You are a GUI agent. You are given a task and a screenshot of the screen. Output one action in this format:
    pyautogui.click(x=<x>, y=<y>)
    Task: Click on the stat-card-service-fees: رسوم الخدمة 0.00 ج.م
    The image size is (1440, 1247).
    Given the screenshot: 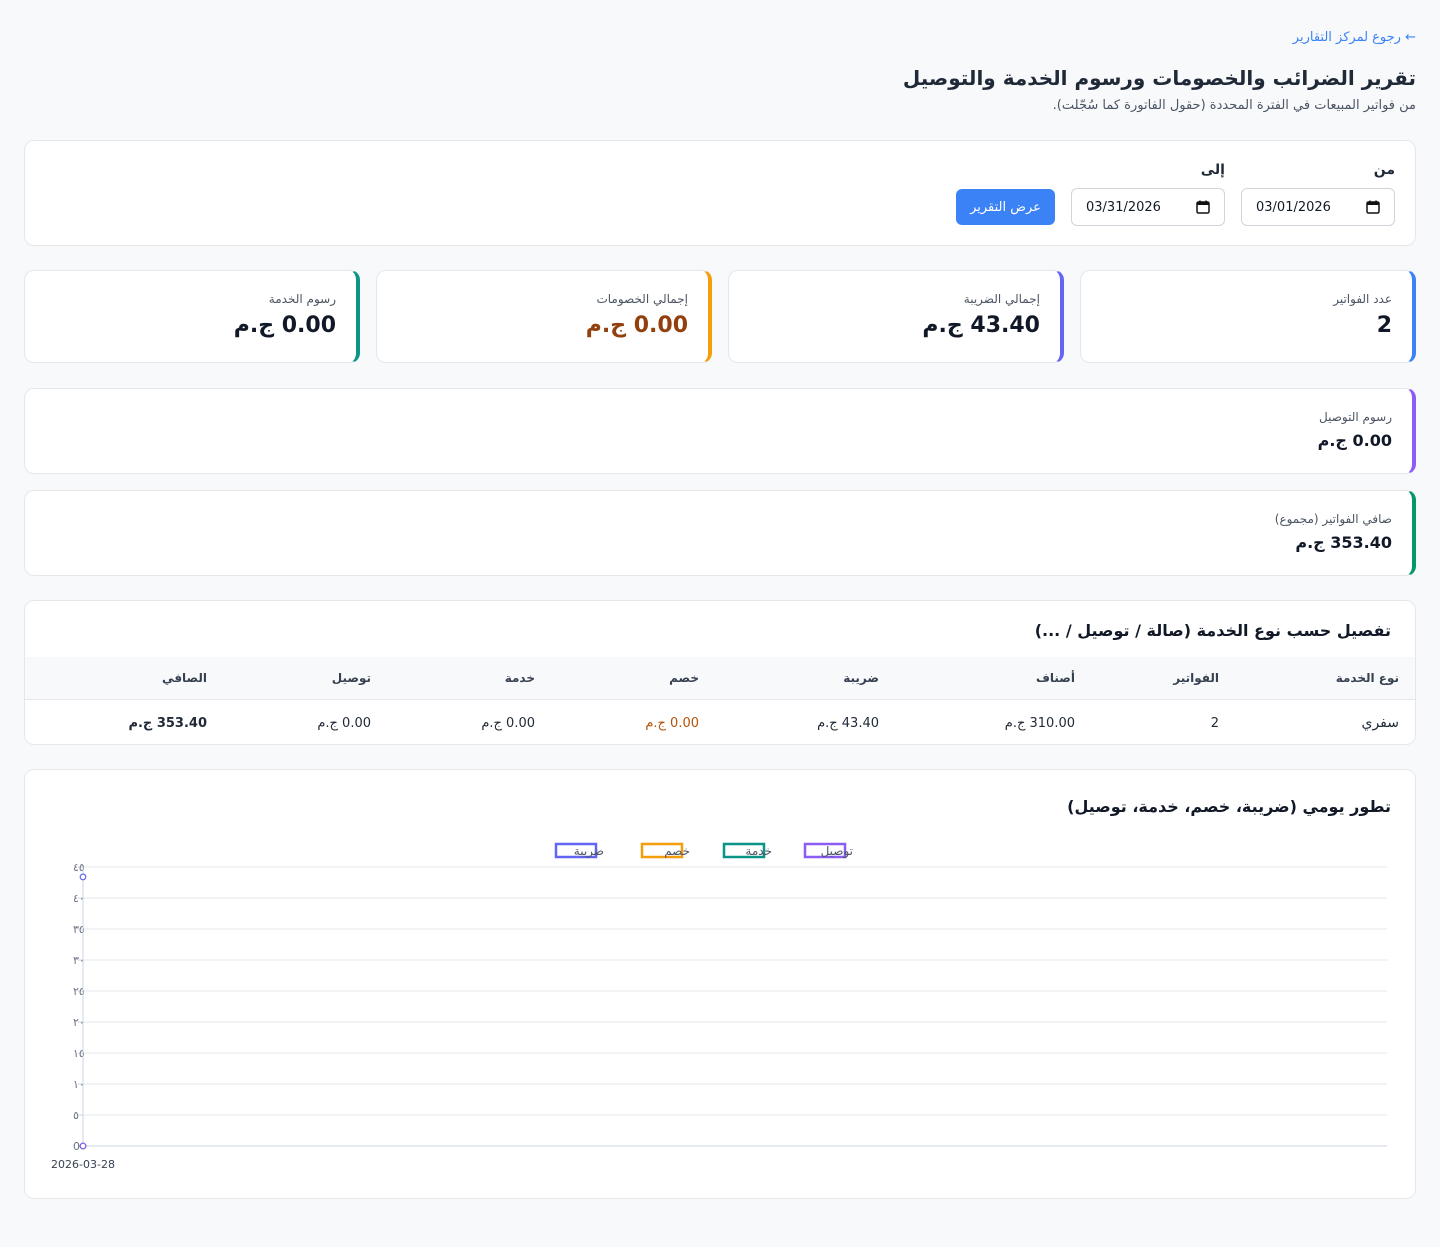 What is the action you would take?
    pyautogui.click(x=192, y=316)
    